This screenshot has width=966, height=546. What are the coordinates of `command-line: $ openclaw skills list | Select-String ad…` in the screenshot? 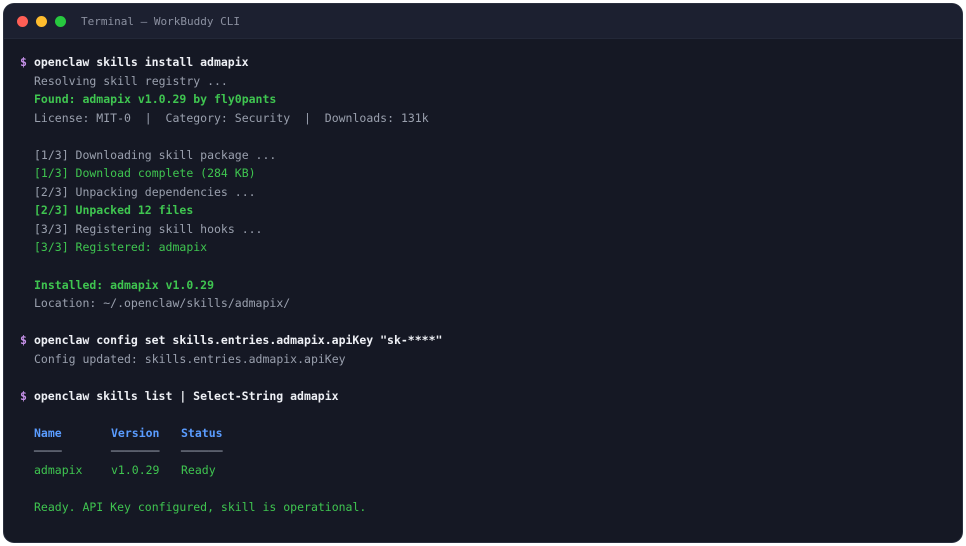 It's located at (483, 396).